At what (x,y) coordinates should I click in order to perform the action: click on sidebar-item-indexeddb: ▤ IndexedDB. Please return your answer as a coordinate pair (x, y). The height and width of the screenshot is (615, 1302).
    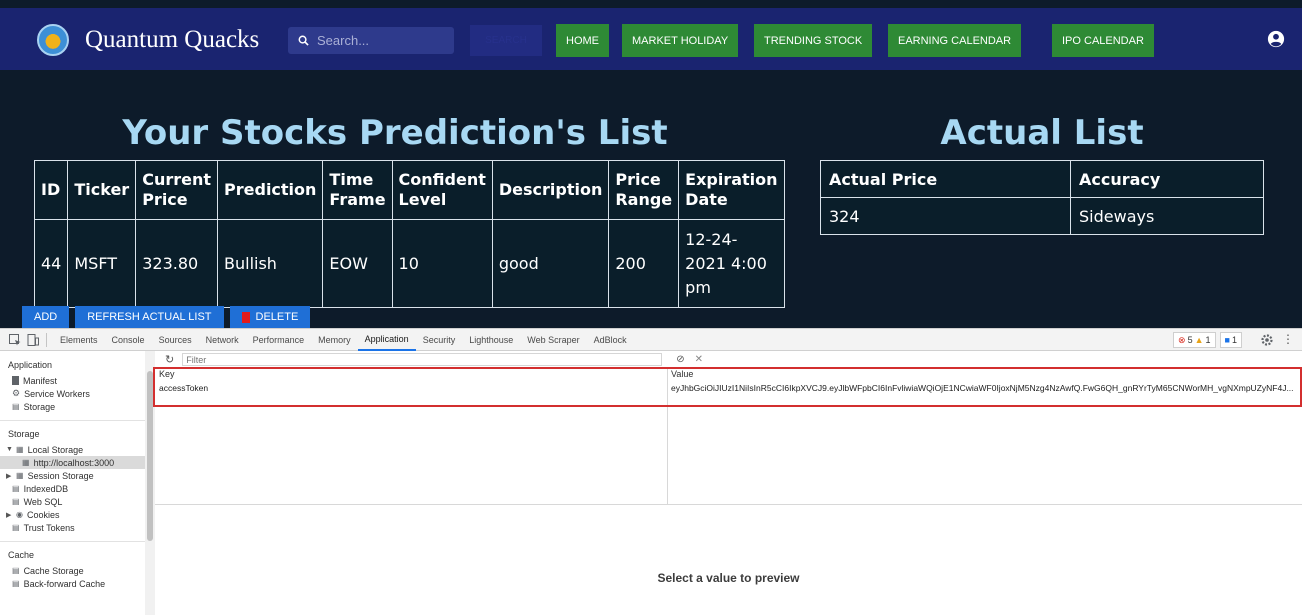
    Looking at the image, I should click on (72, 488).